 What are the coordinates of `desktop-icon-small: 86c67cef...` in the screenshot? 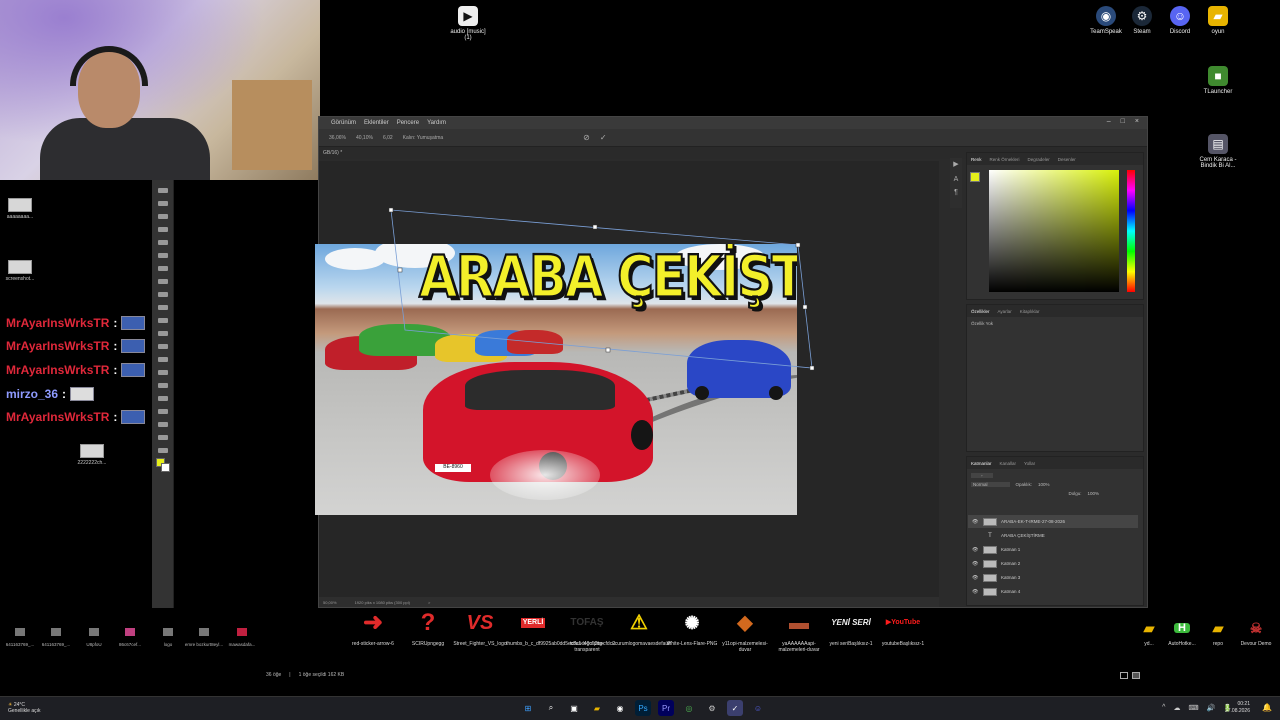 It's located at (130, 638).